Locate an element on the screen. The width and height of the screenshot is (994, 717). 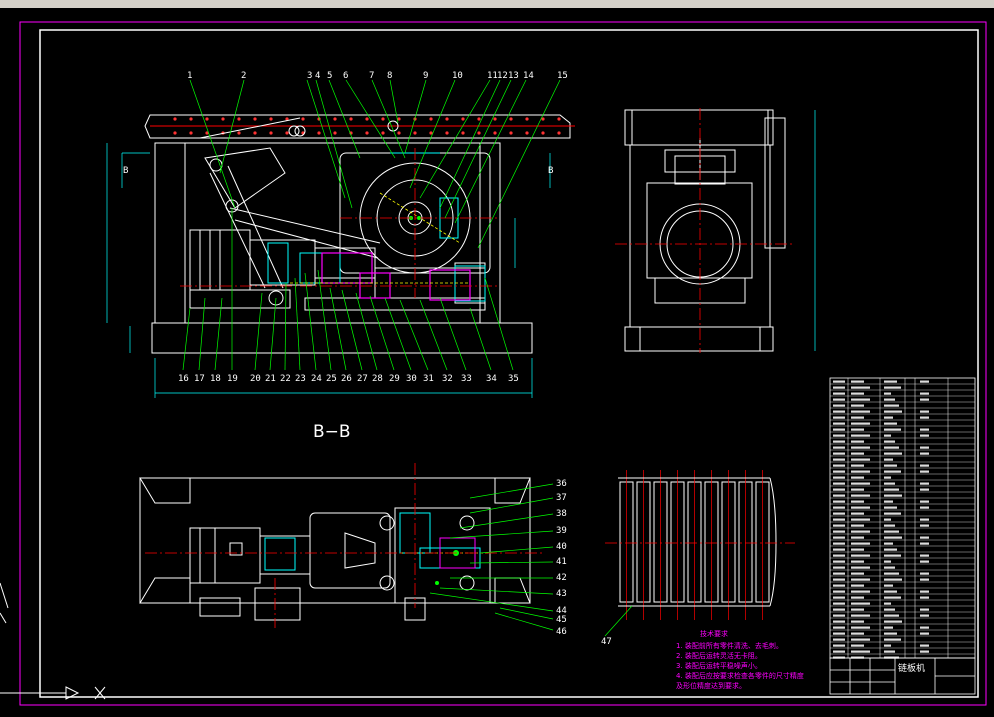
balloon-7: 7 is located at coordinates (371, 76).